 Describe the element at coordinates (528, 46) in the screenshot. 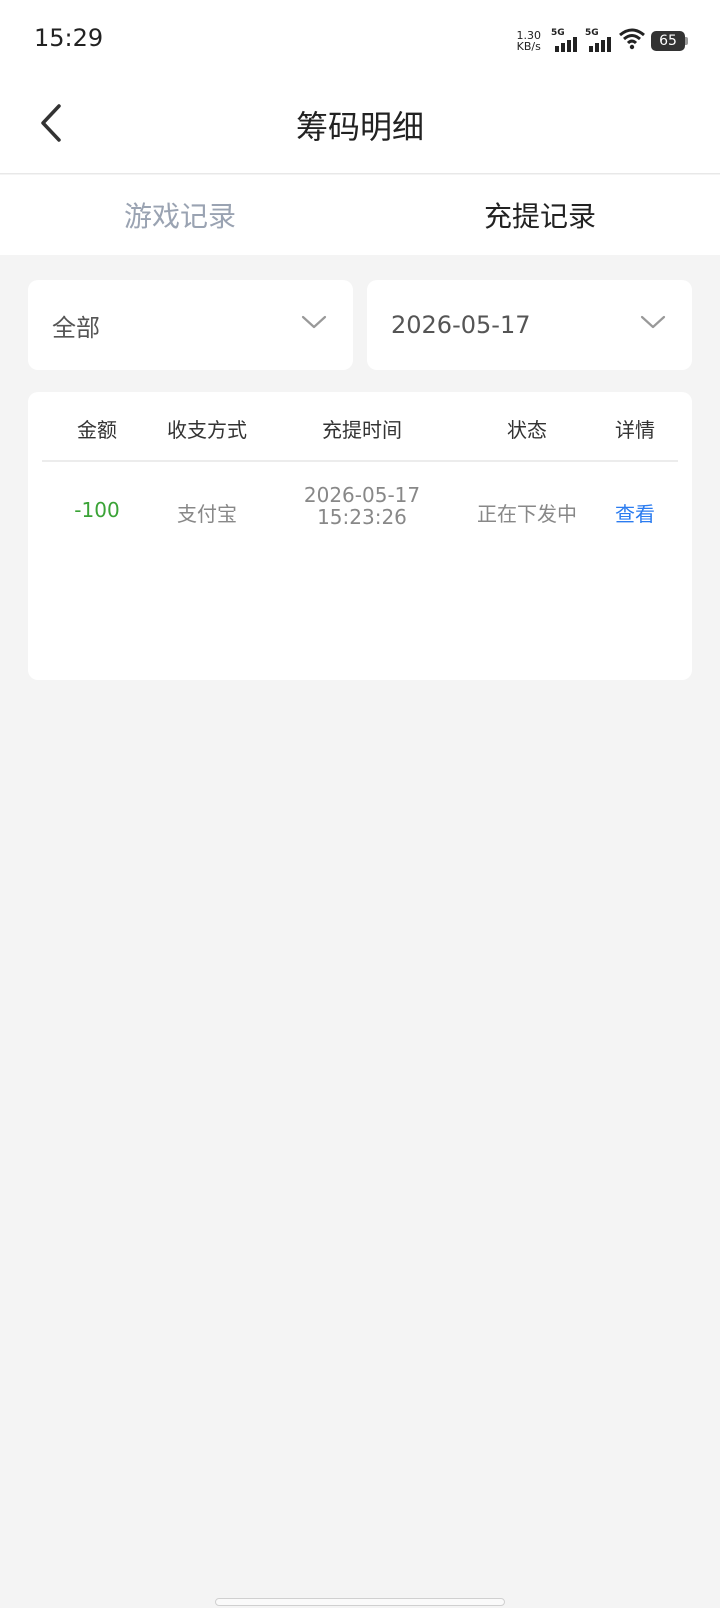

I see `network-speed-unit: KB/s` at that location.